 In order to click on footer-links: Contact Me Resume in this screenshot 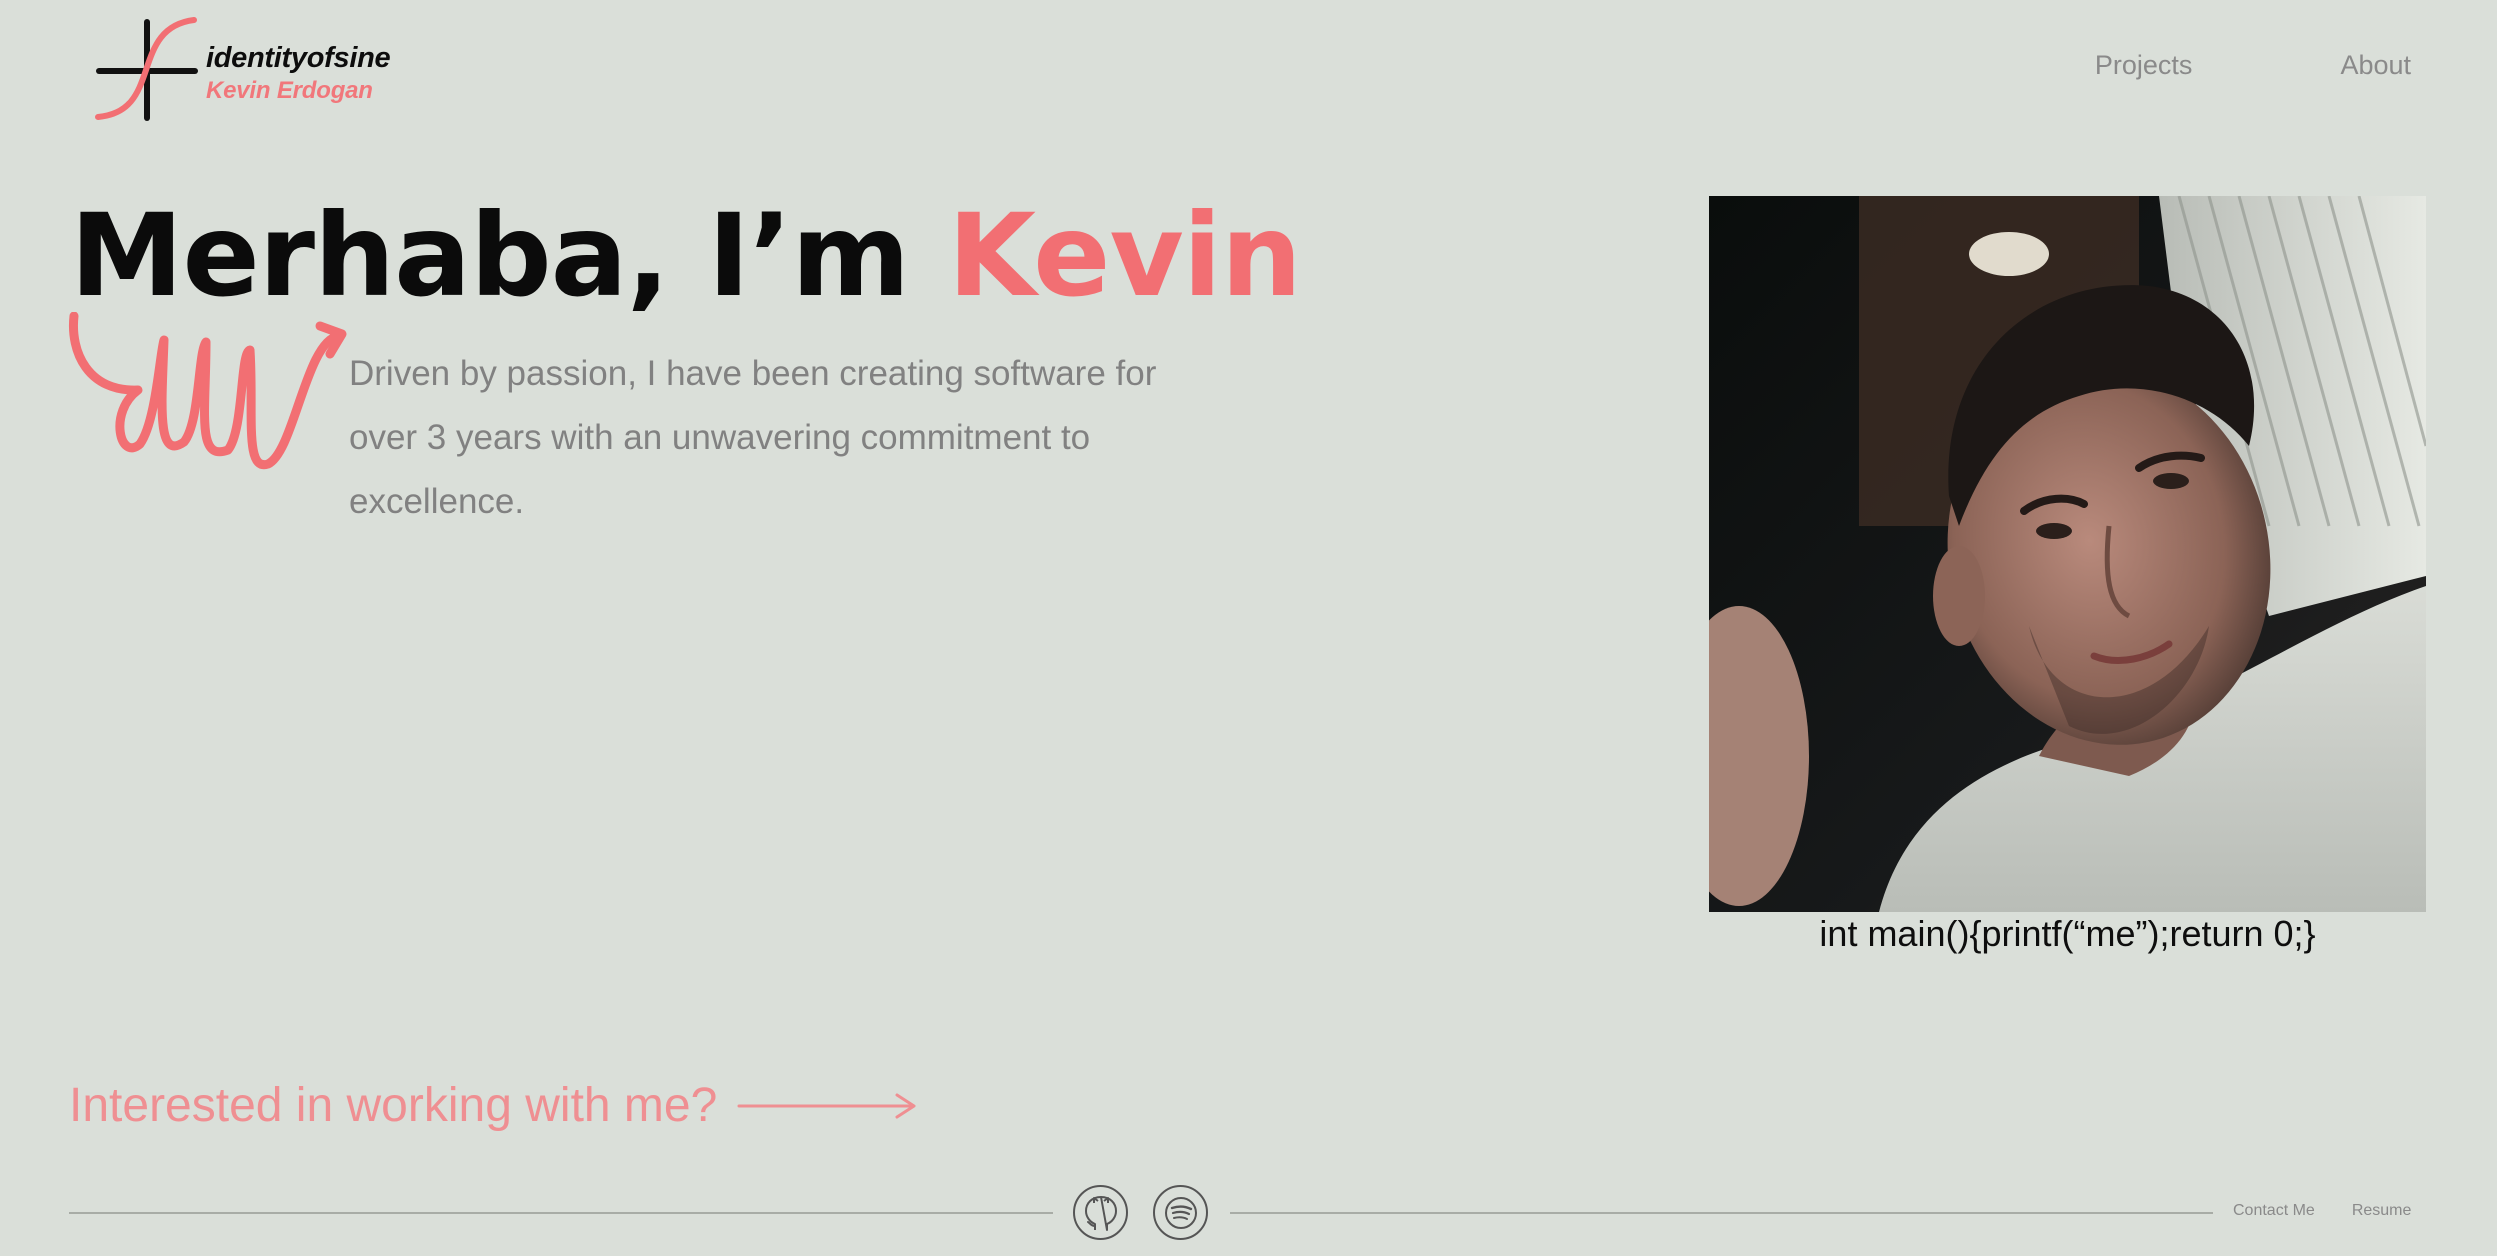, I will do `click(2322, 1211)`.